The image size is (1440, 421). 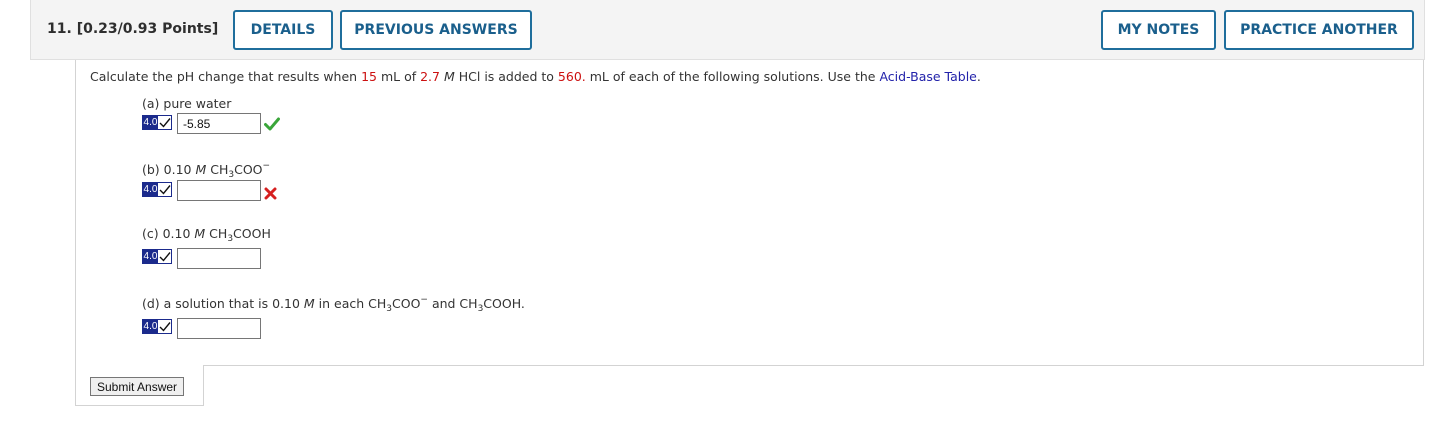 What do you see at coordinates (147, 29) in the screenshot?
I see `question-points: [0.23/0.93 Points]` at bounding box center [147, 29].